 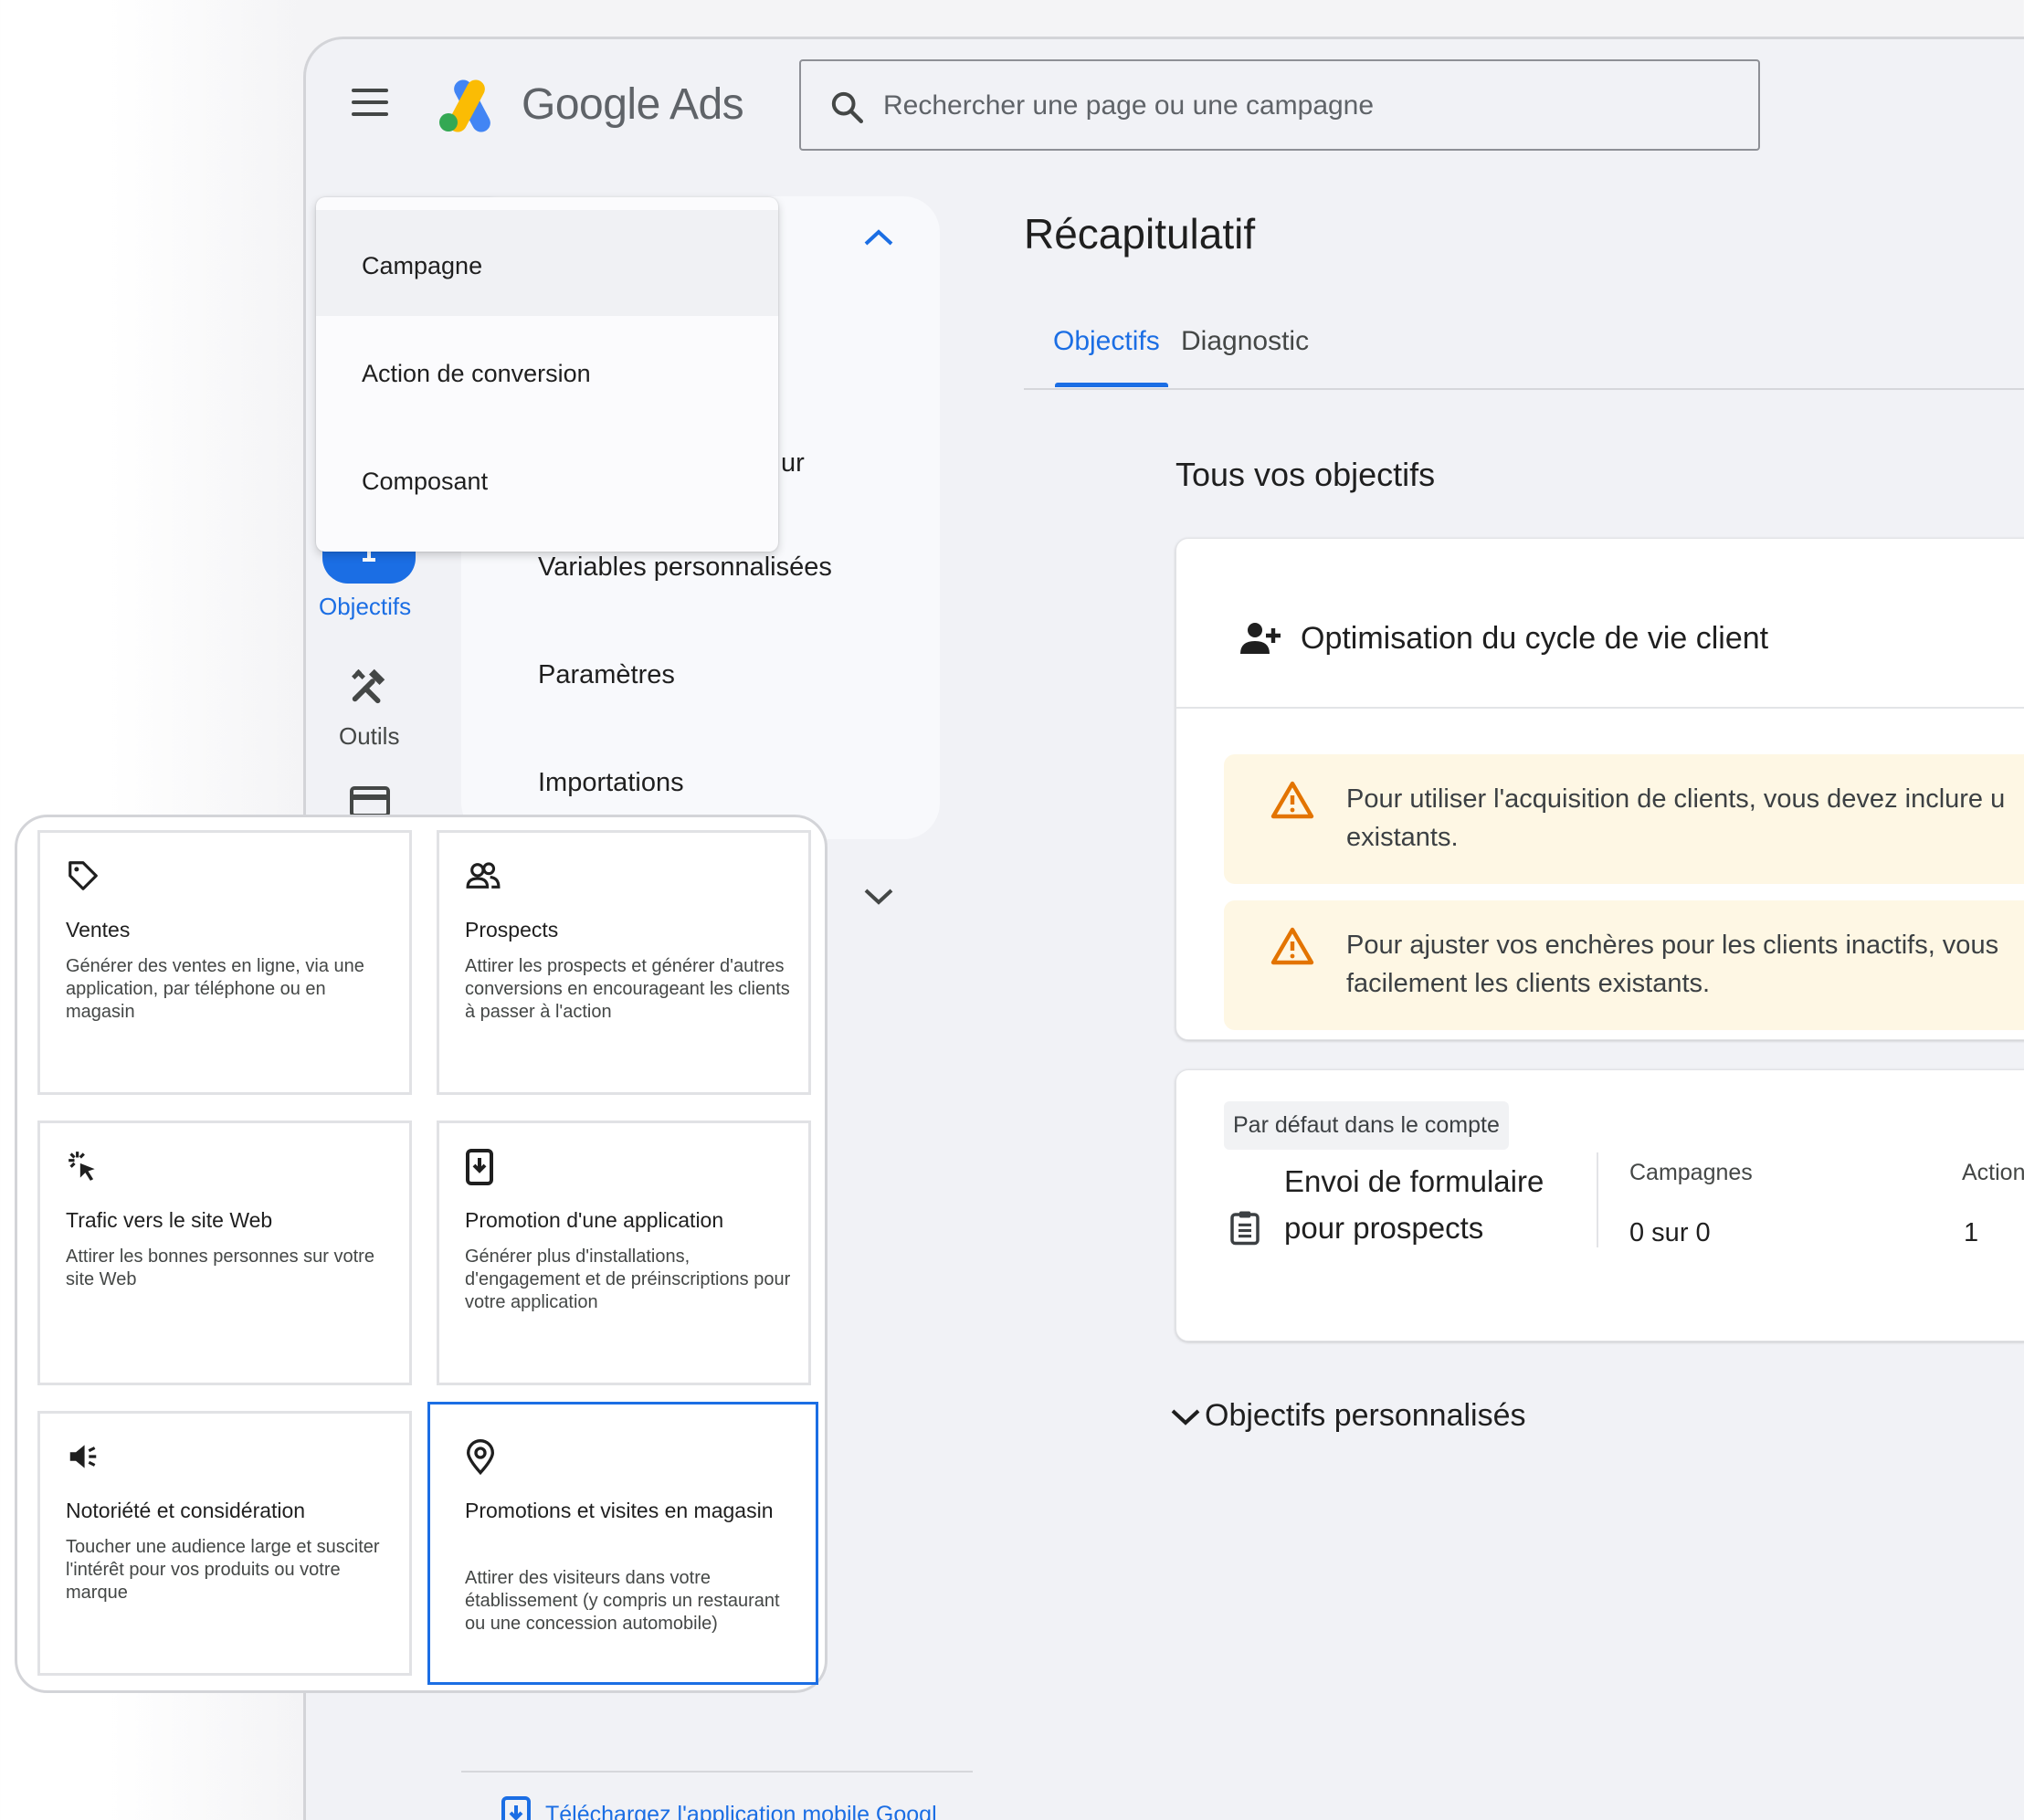 I want to click on rail-goals-label: Objectifs, so click(x=365, y=607).